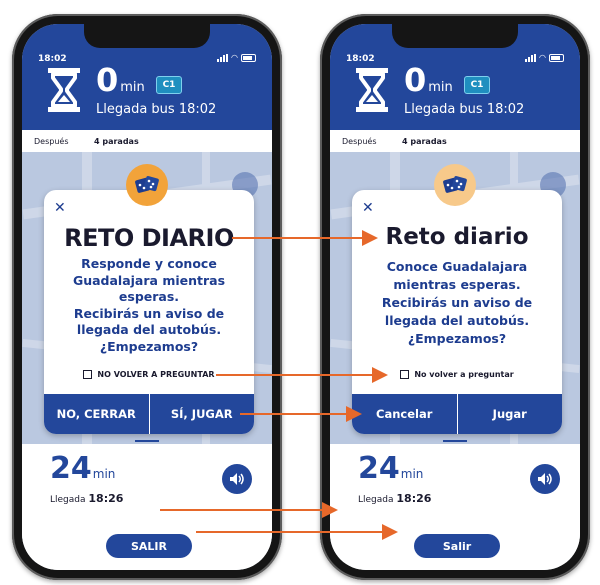  I want to click on dialog-buttons: NO, CERRAR SÍ, JUGAR, so click(149, 414).